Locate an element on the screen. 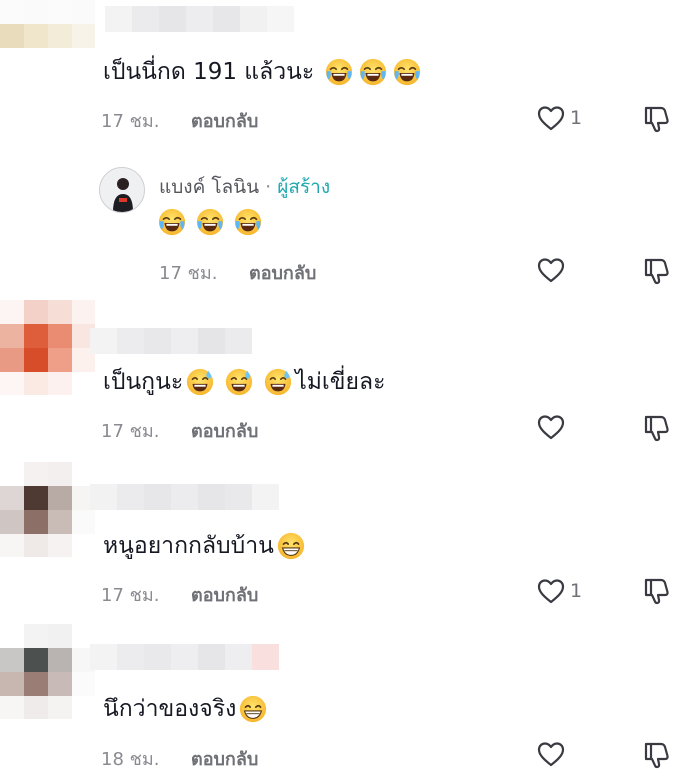  comment-text-label: หนูอยากกลับบ้าน is located at coordinates (188, 546).